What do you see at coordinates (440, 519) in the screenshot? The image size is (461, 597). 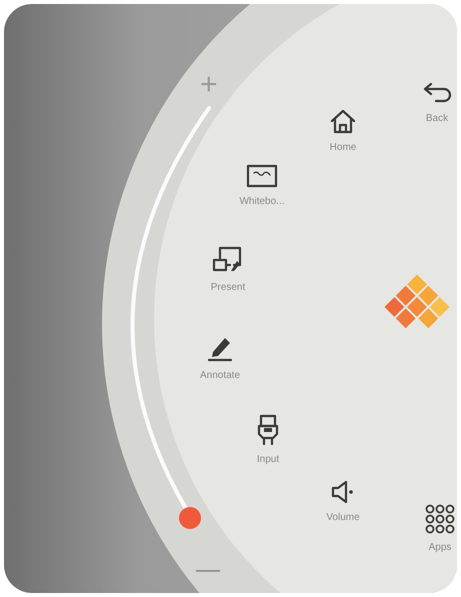 I see `grid-icon` at bounding box center [440, 519].